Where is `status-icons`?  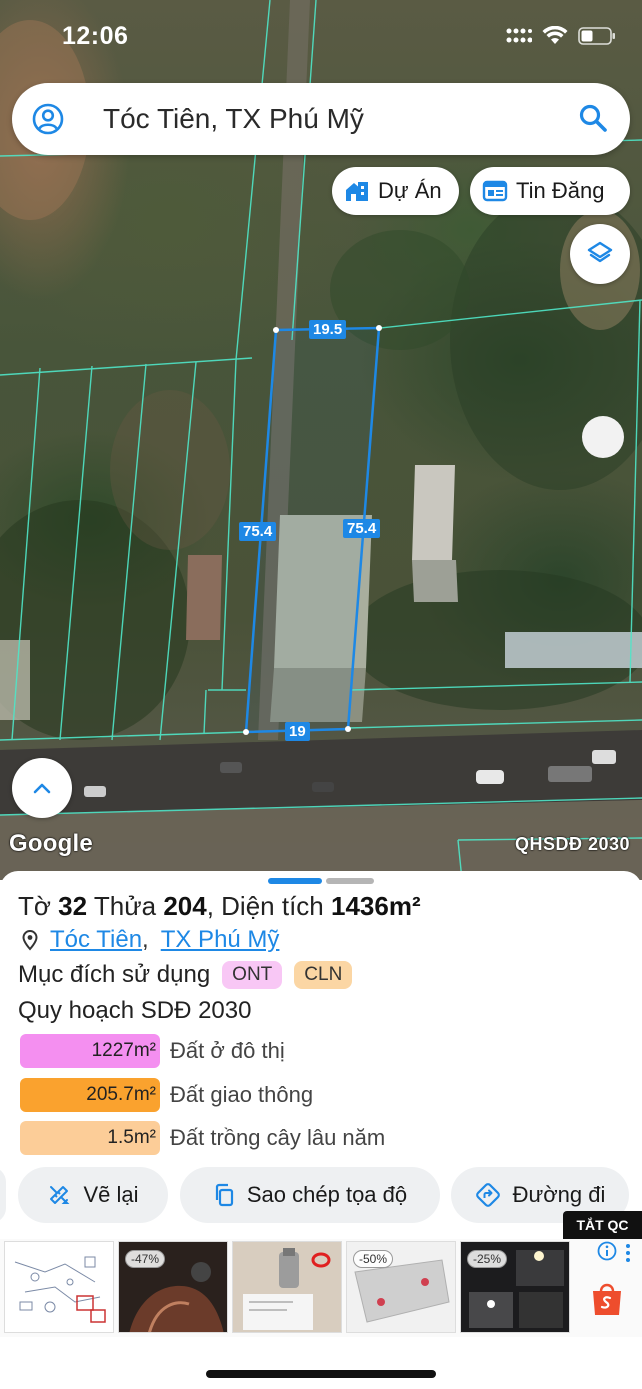
status-icons is located at coordinates (561, 36).